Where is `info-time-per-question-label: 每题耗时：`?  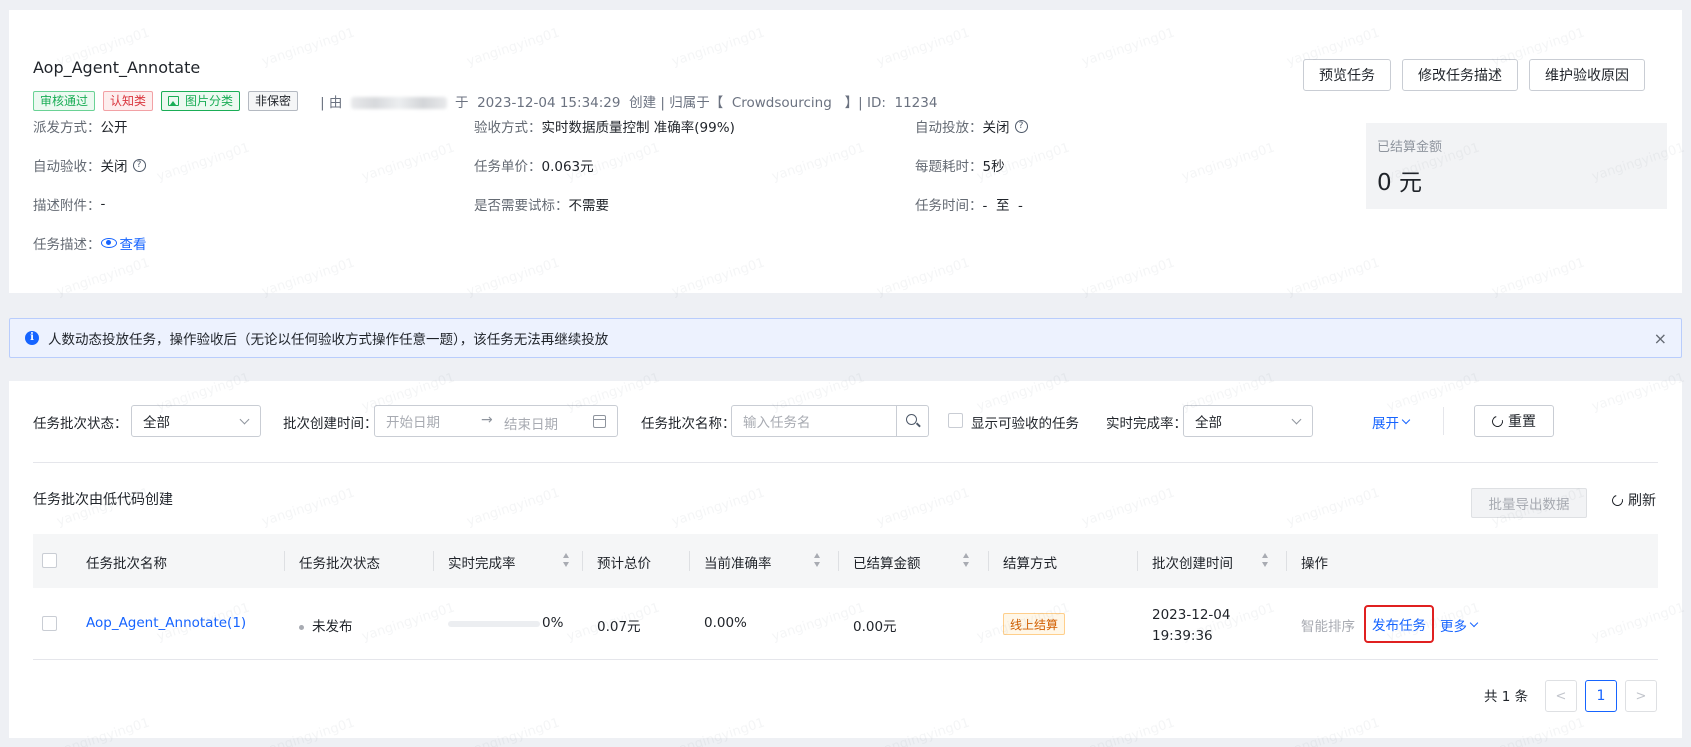
info-time-per-question-label: 每题耗时： is located at coordinates (949, 167).